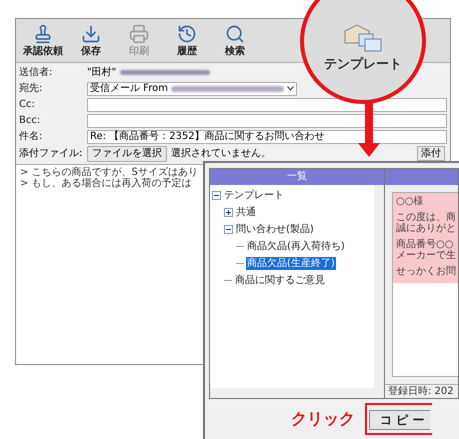  I want to click on toolbar-button: 検索, so click(235, 40).